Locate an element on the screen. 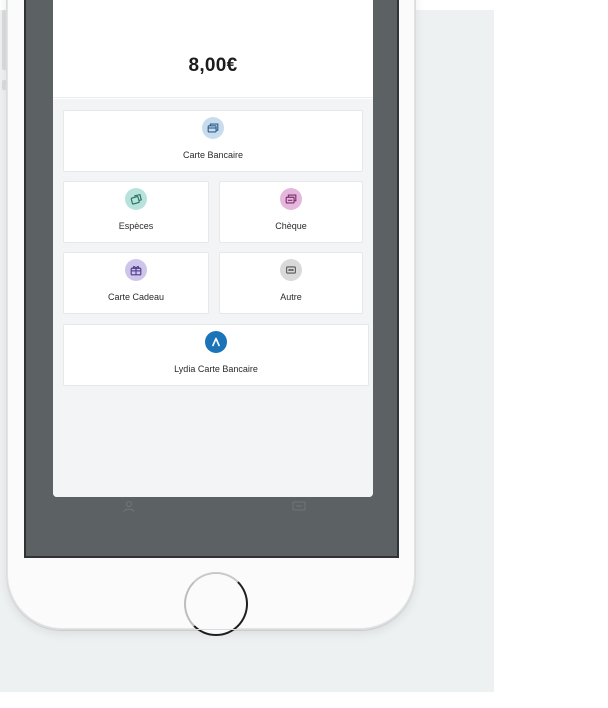 Image resolution: width=608 pixels, height=708 pixels. payment-method-carte-cadeau: Carte Cadeau is located at coordinates (136, 283).